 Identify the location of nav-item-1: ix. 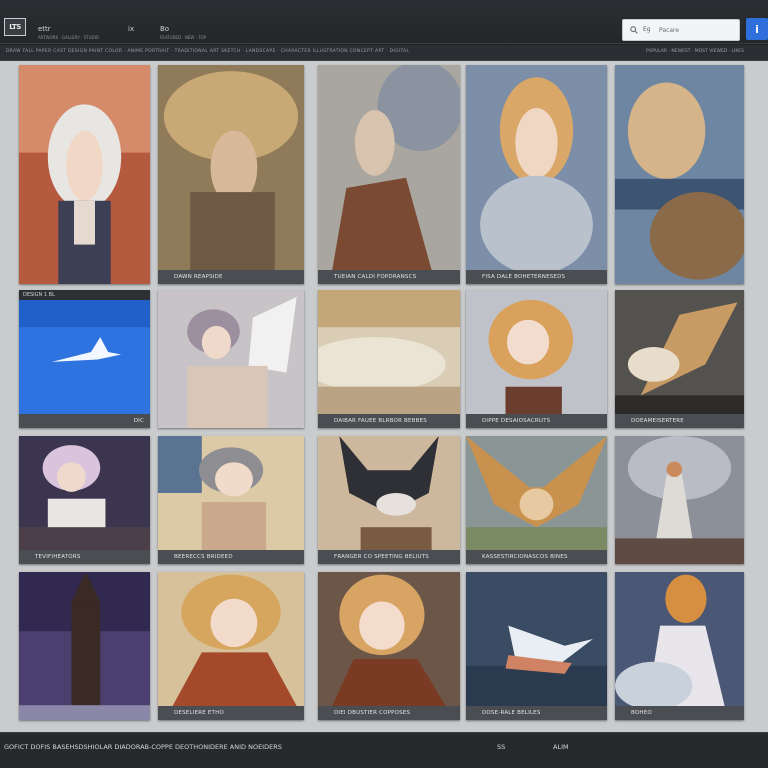
(131, 29).